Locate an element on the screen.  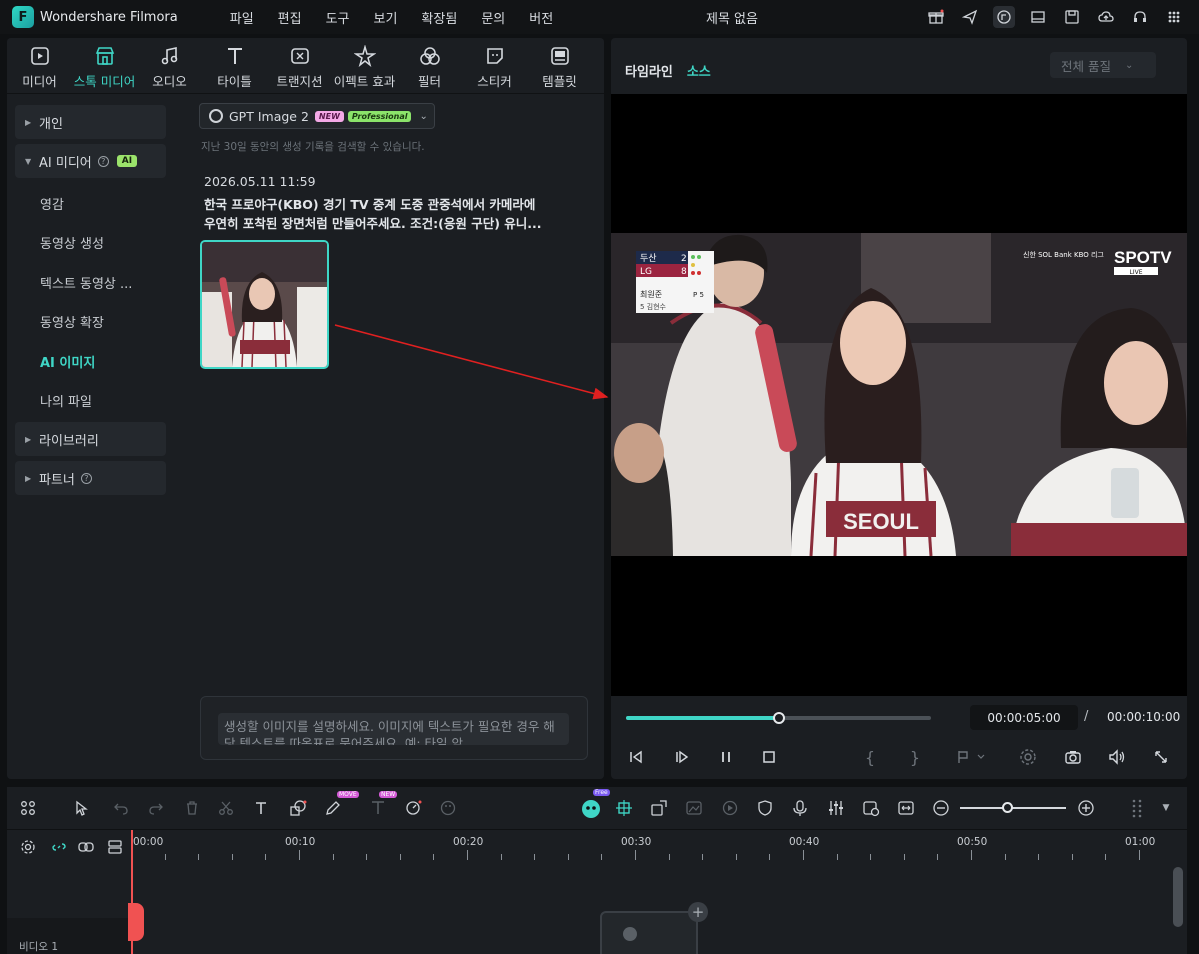
tab-source: 소스 is located at coordinates (699, 70).